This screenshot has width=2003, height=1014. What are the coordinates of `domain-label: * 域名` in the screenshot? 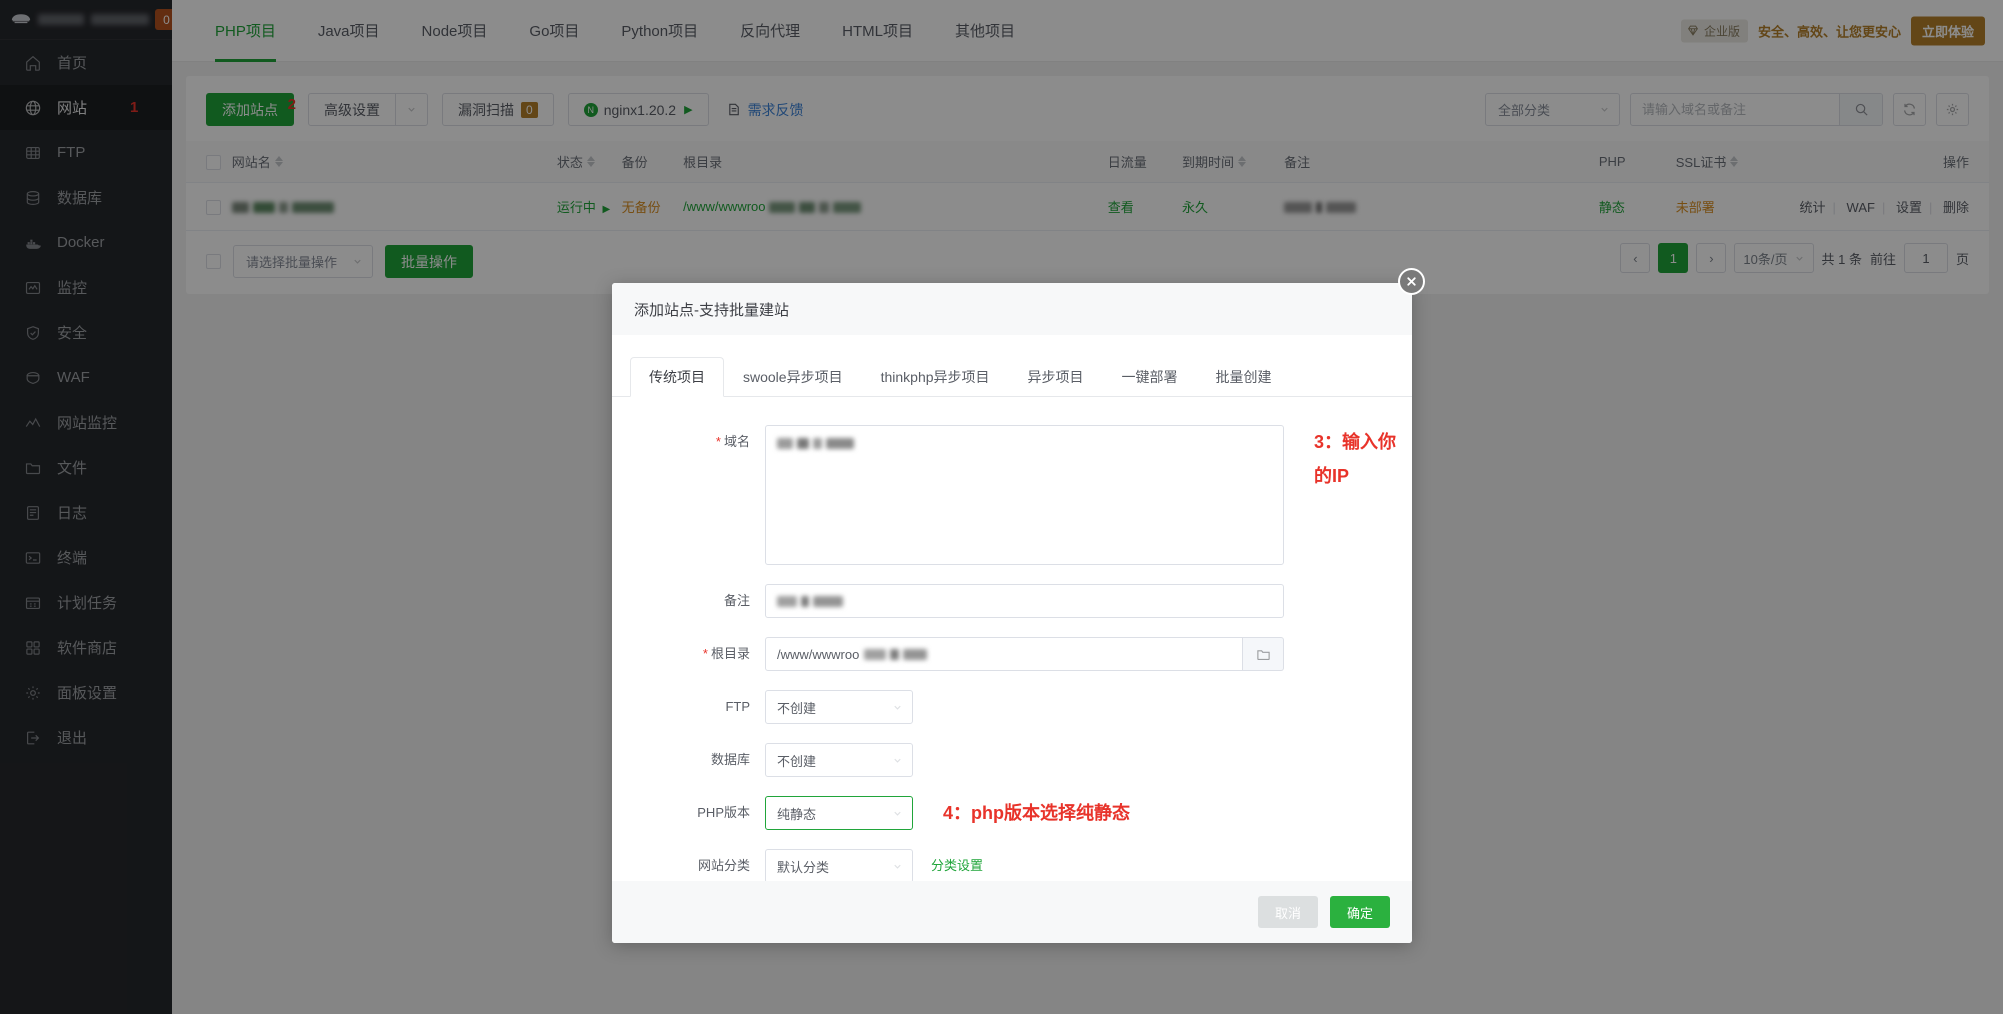 It's located at (688, 442).